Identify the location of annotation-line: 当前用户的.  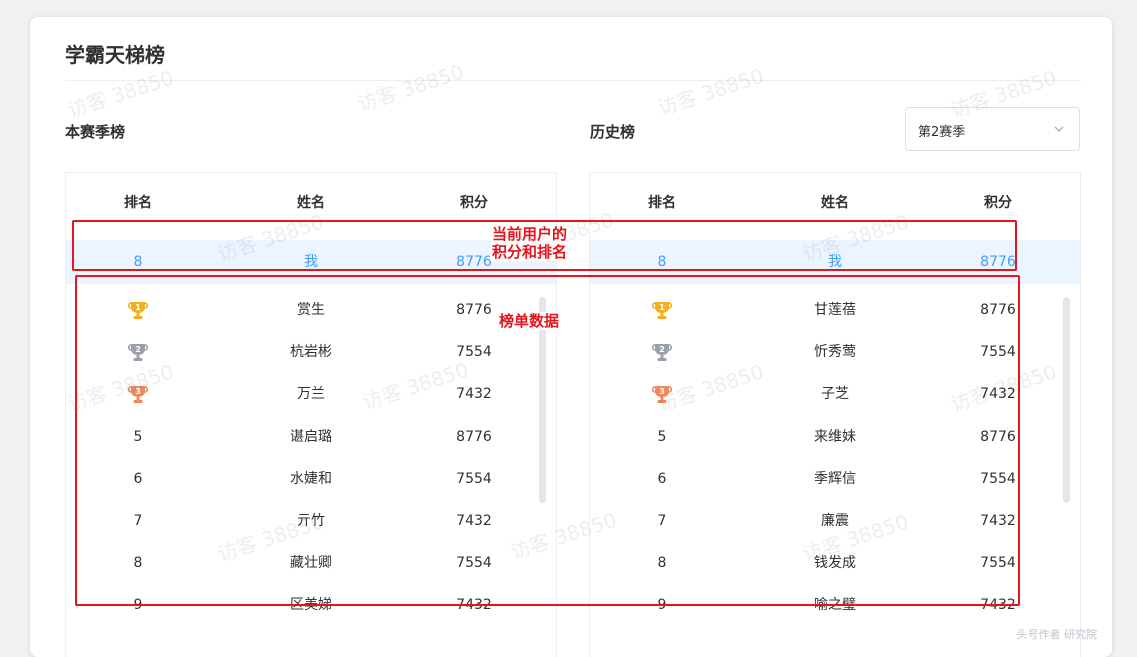
(530, 234).